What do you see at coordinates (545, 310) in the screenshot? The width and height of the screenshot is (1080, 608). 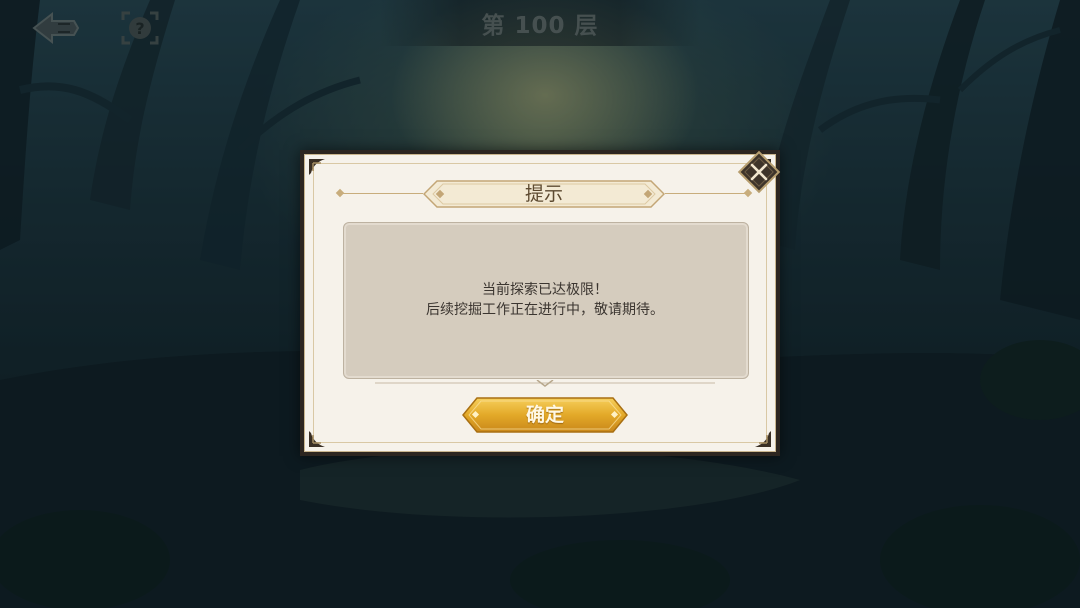 I see `message-line: 后续挖掘工作正在进行中，敬请期待。` at bounding box center [545, 310].